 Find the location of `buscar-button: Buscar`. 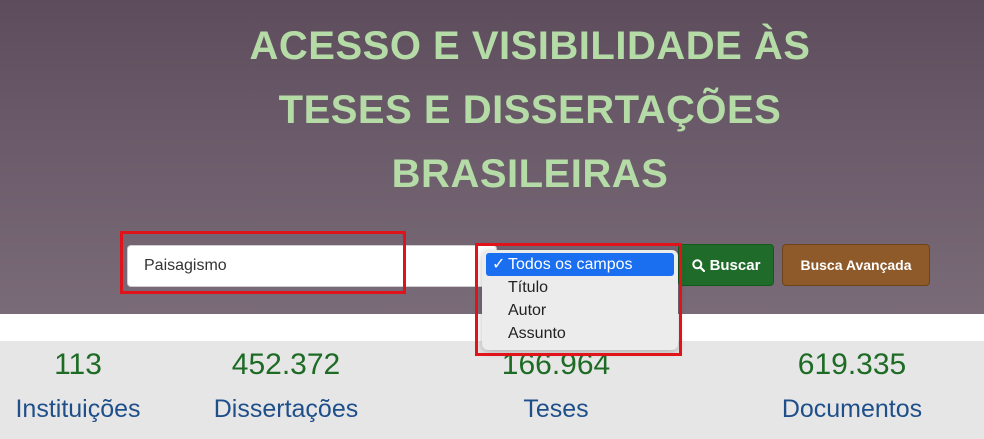

buscar-button: Buscar is located at coordinates (726, 265).